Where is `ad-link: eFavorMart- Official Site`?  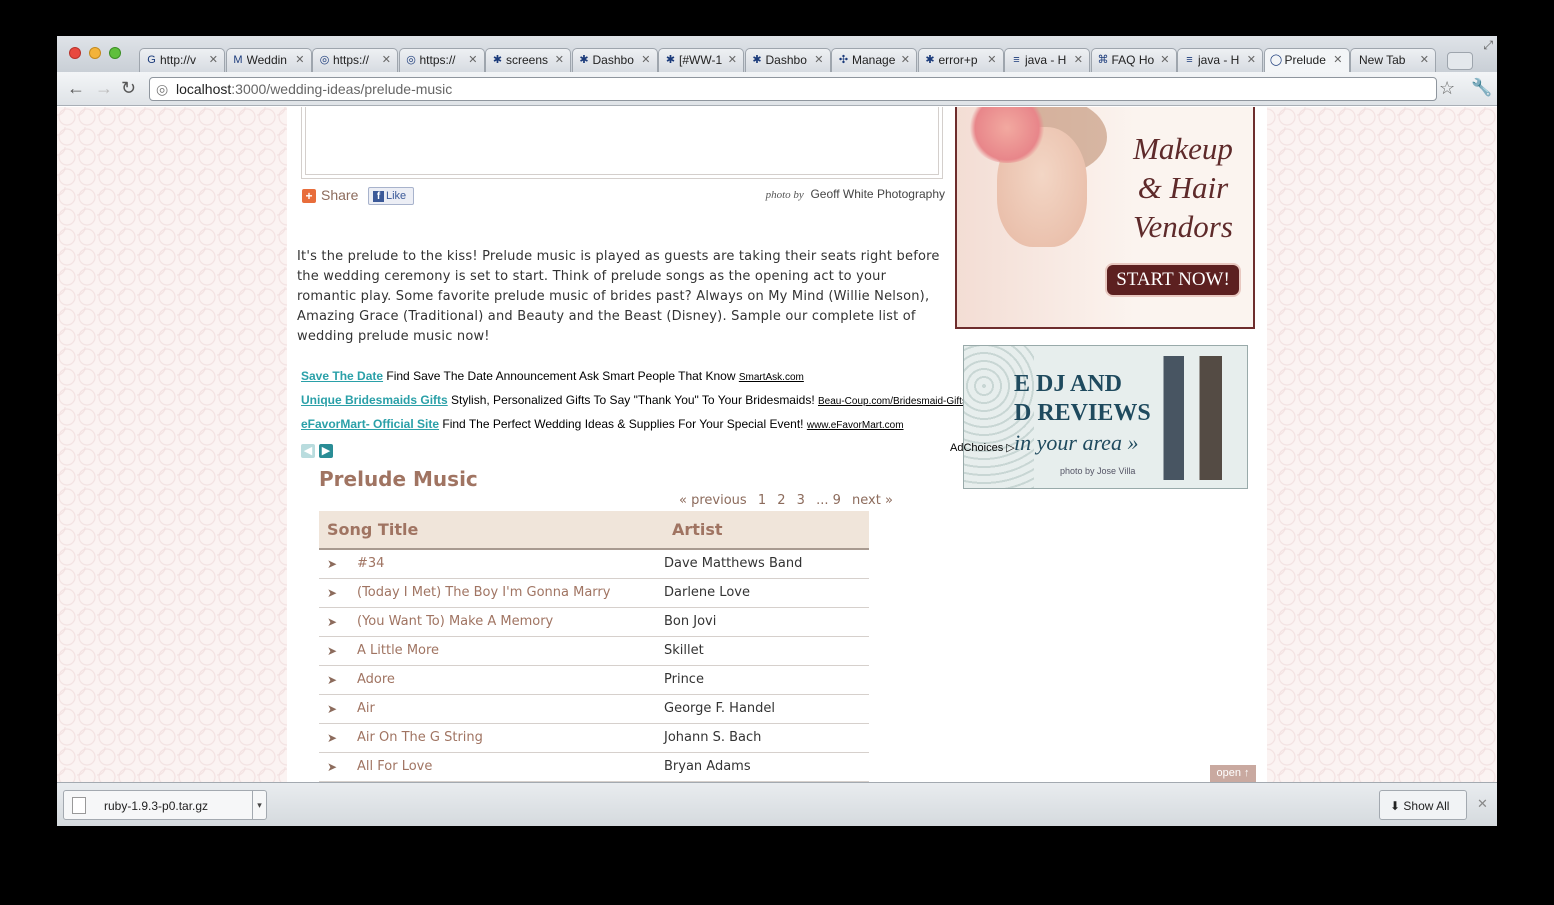
ad-link: eFavorMart- Official Site is located at coordinates (370, 424).